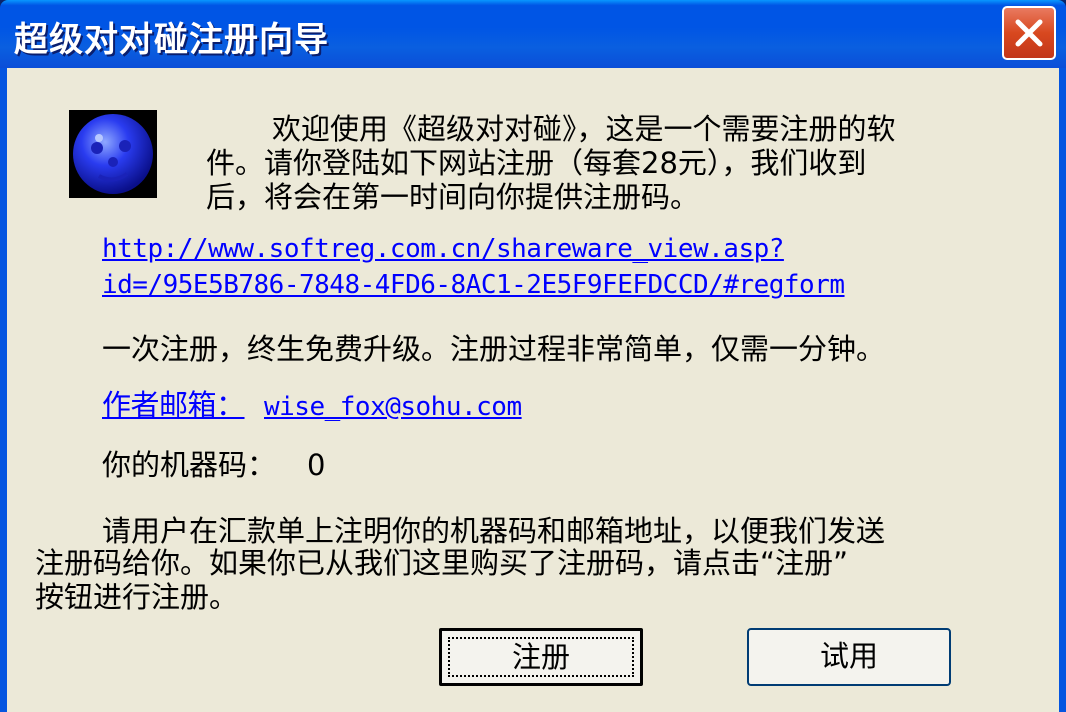 The image size is (1066, 712). I want to click on close-icon, so click(1029, 33).